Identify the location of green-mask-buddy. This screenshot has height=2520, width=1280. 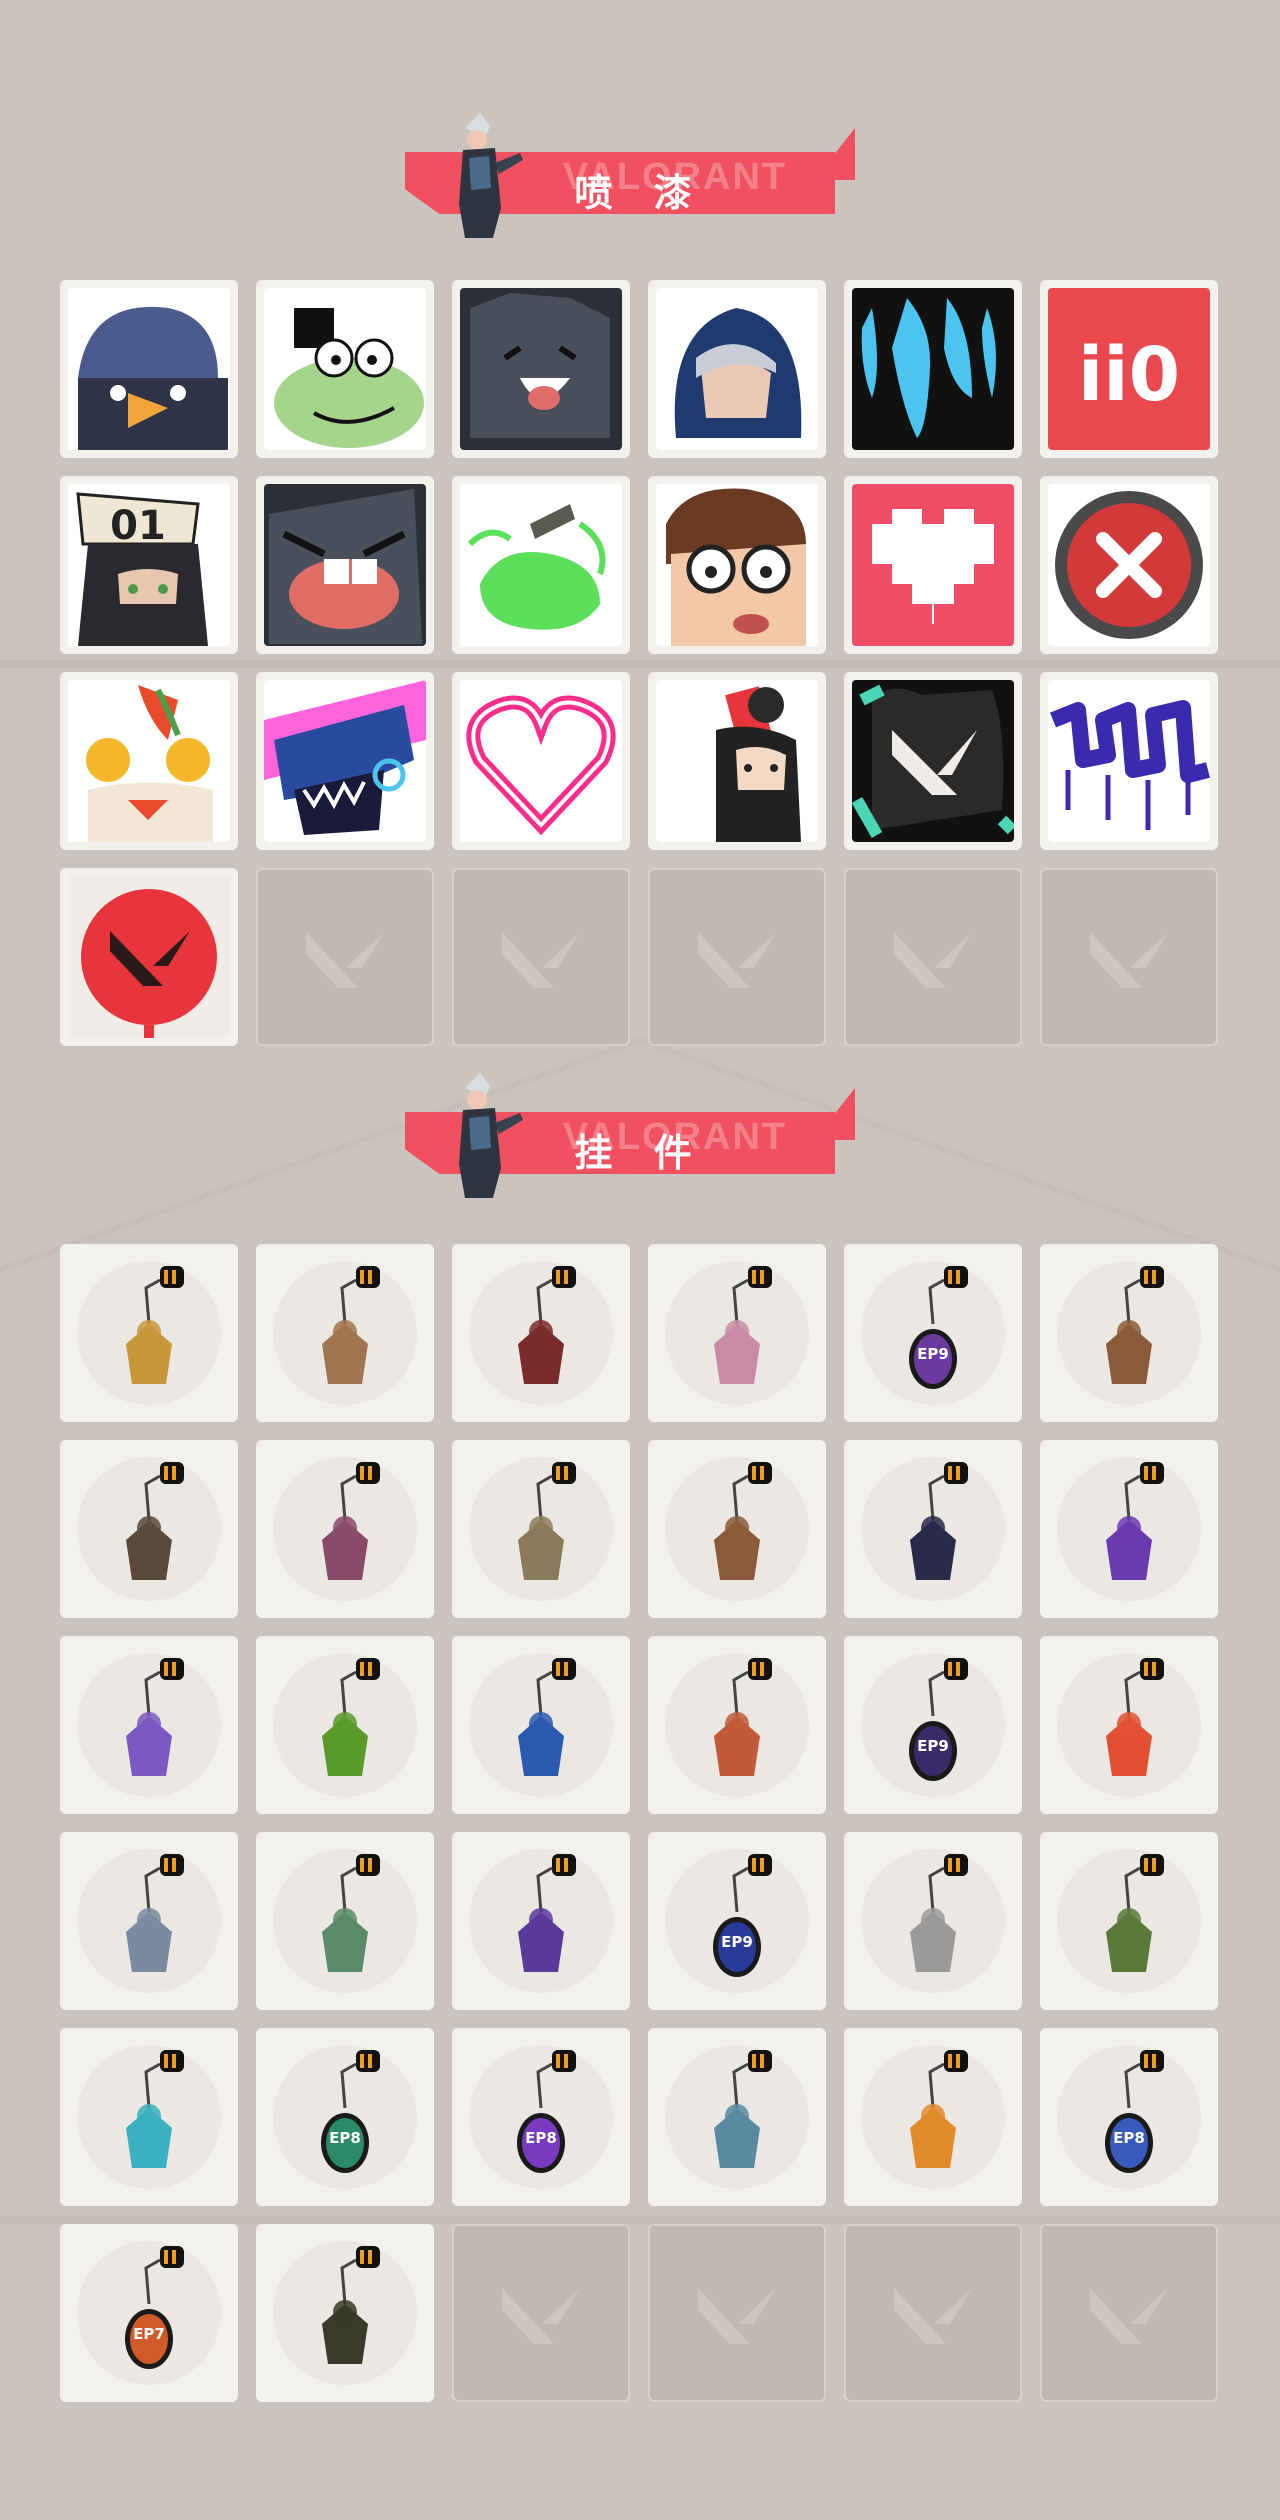
(1129, 1921).